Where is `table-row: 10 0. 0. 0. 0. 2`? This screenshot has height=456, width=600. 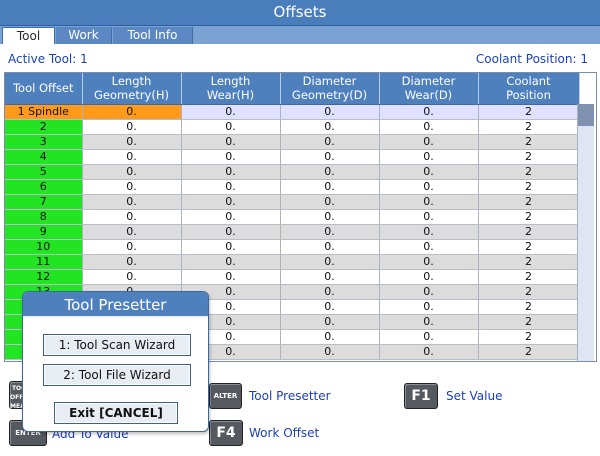 table-row: 10 0. 0. 0. 0. 2 is located at coordinates (292, 247).